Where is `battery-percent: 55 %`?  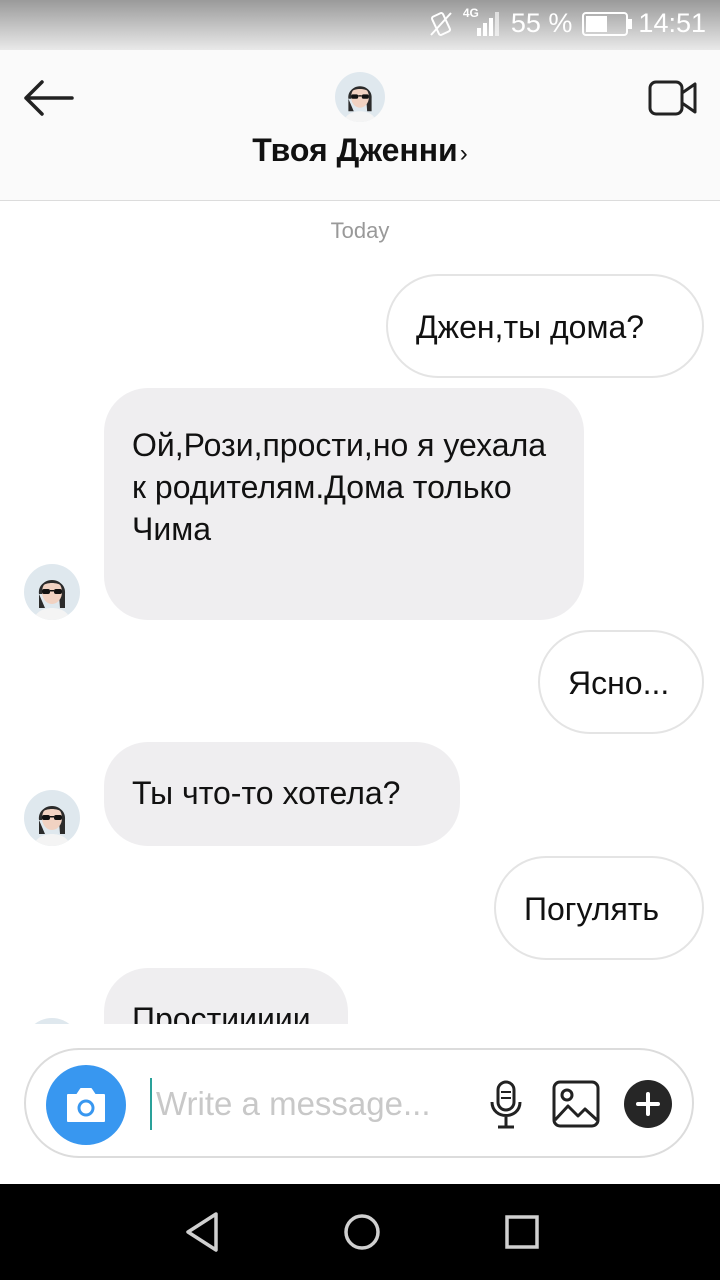 battery-percent: 55 % is located at coordinates (541, 23).